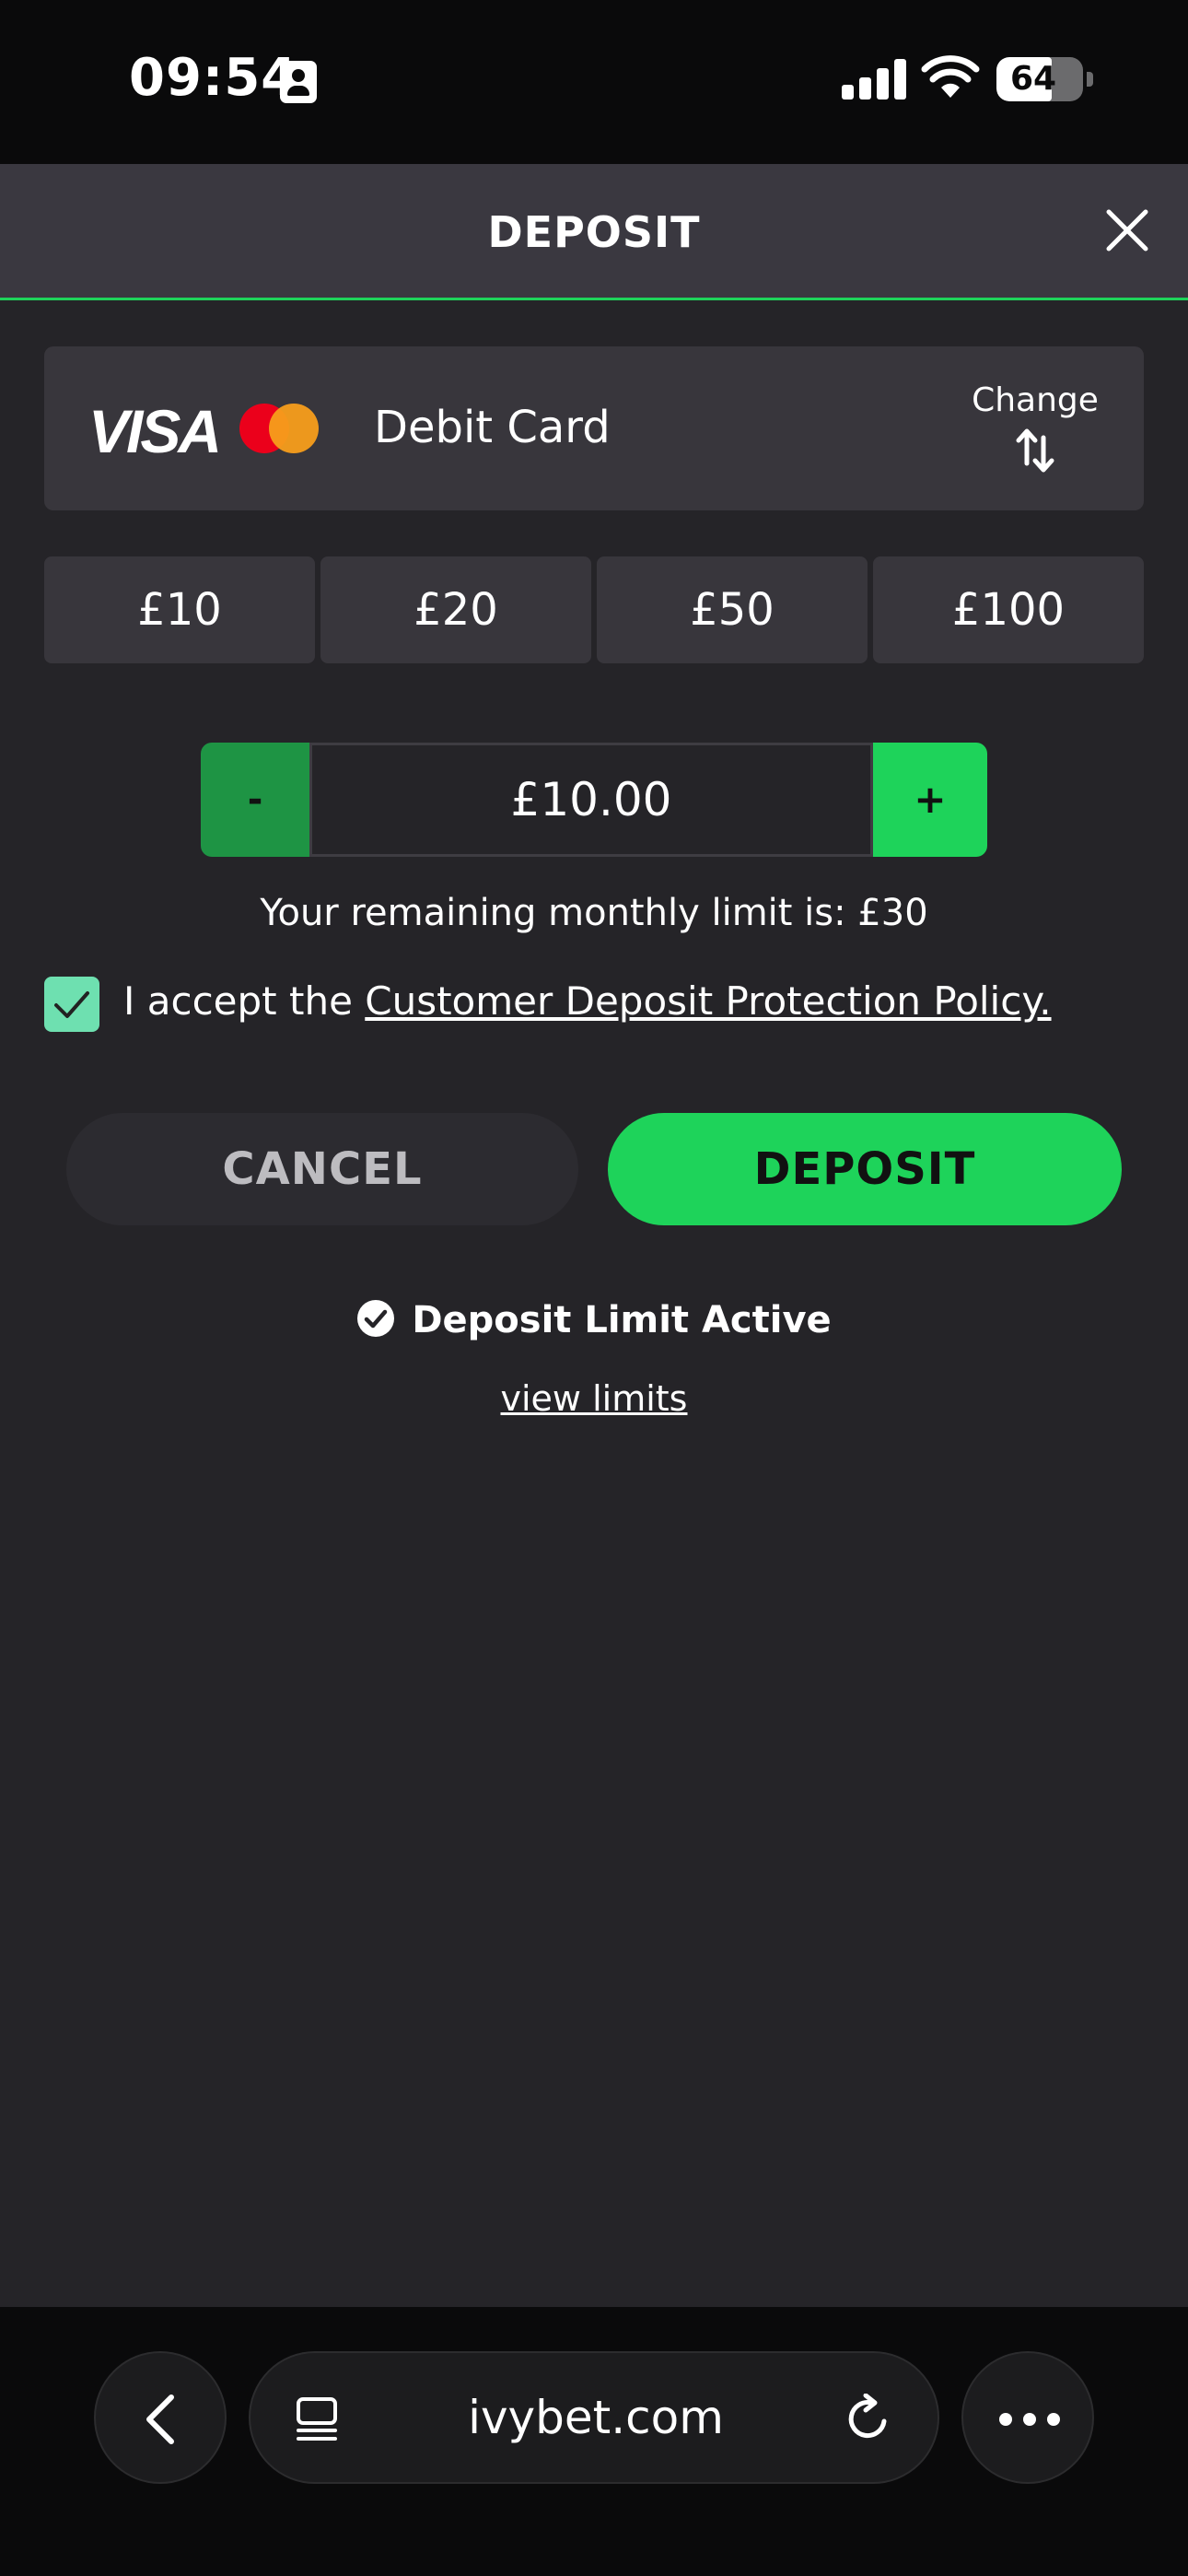 This screenshot has height=2576, width=1188. Describe the element at coordinates (298, 82) in the screenshot. I see `contact-card-icon` at that location.